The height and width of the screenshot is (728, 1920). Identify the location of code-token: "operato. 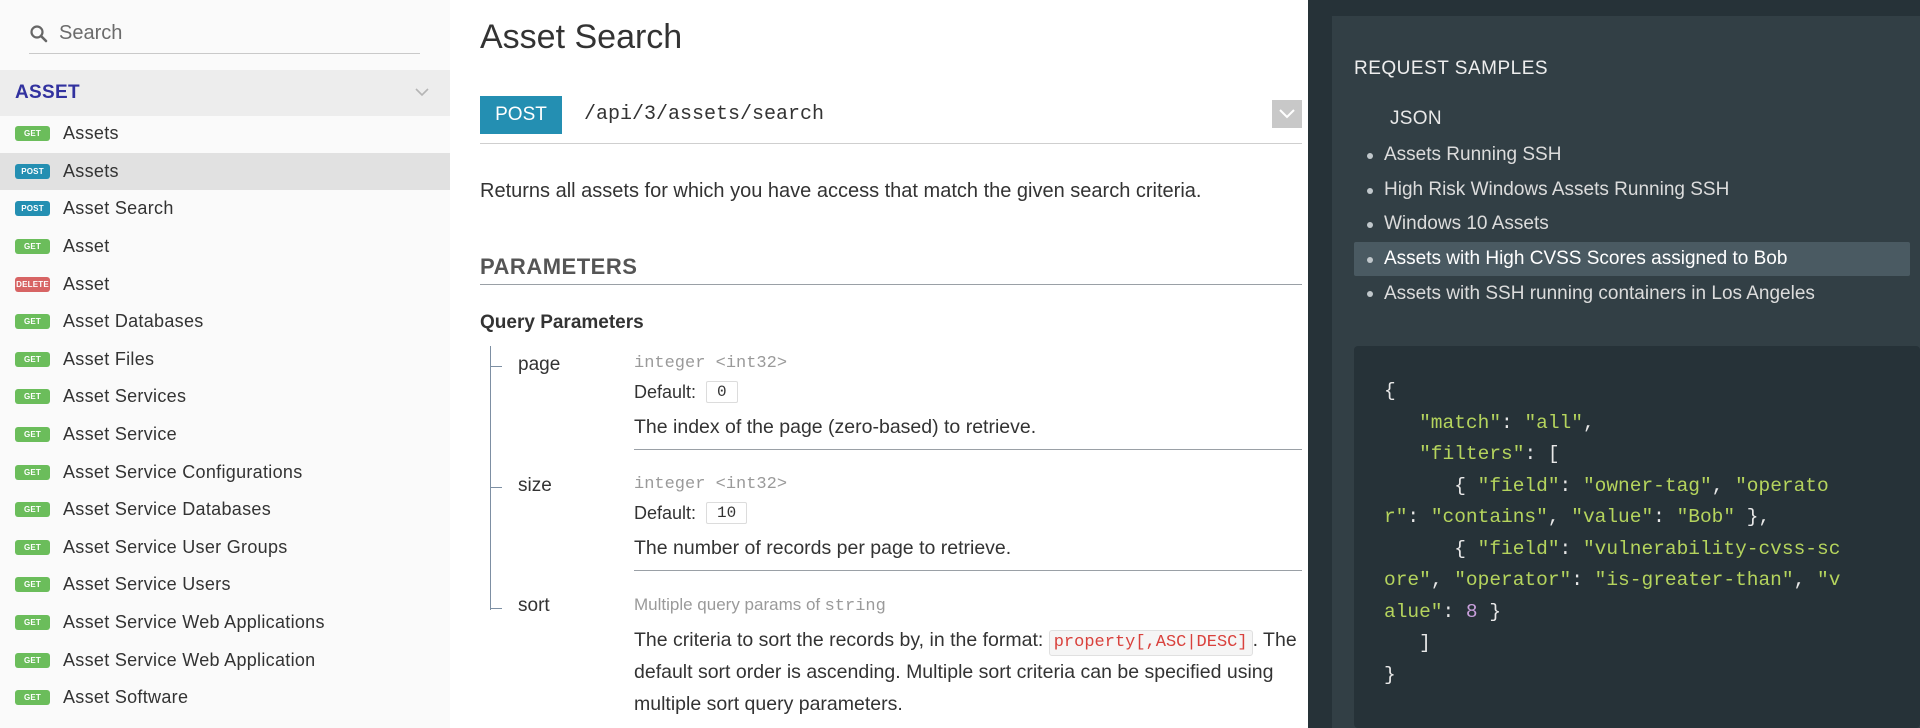
(1782, 485).